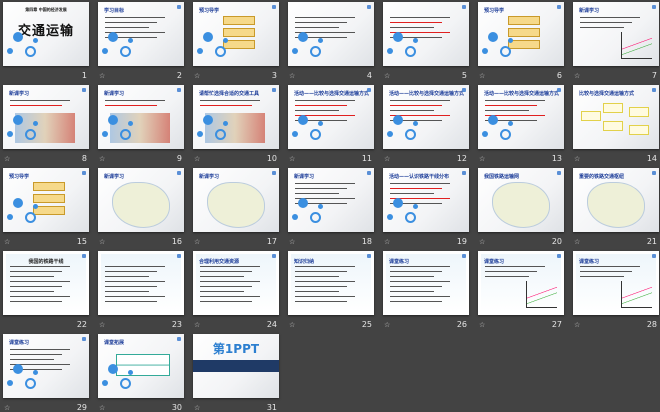  I want to click on slide-thumbnail-10: 请帮忙选择合适的交通工具, so click(236, 117).